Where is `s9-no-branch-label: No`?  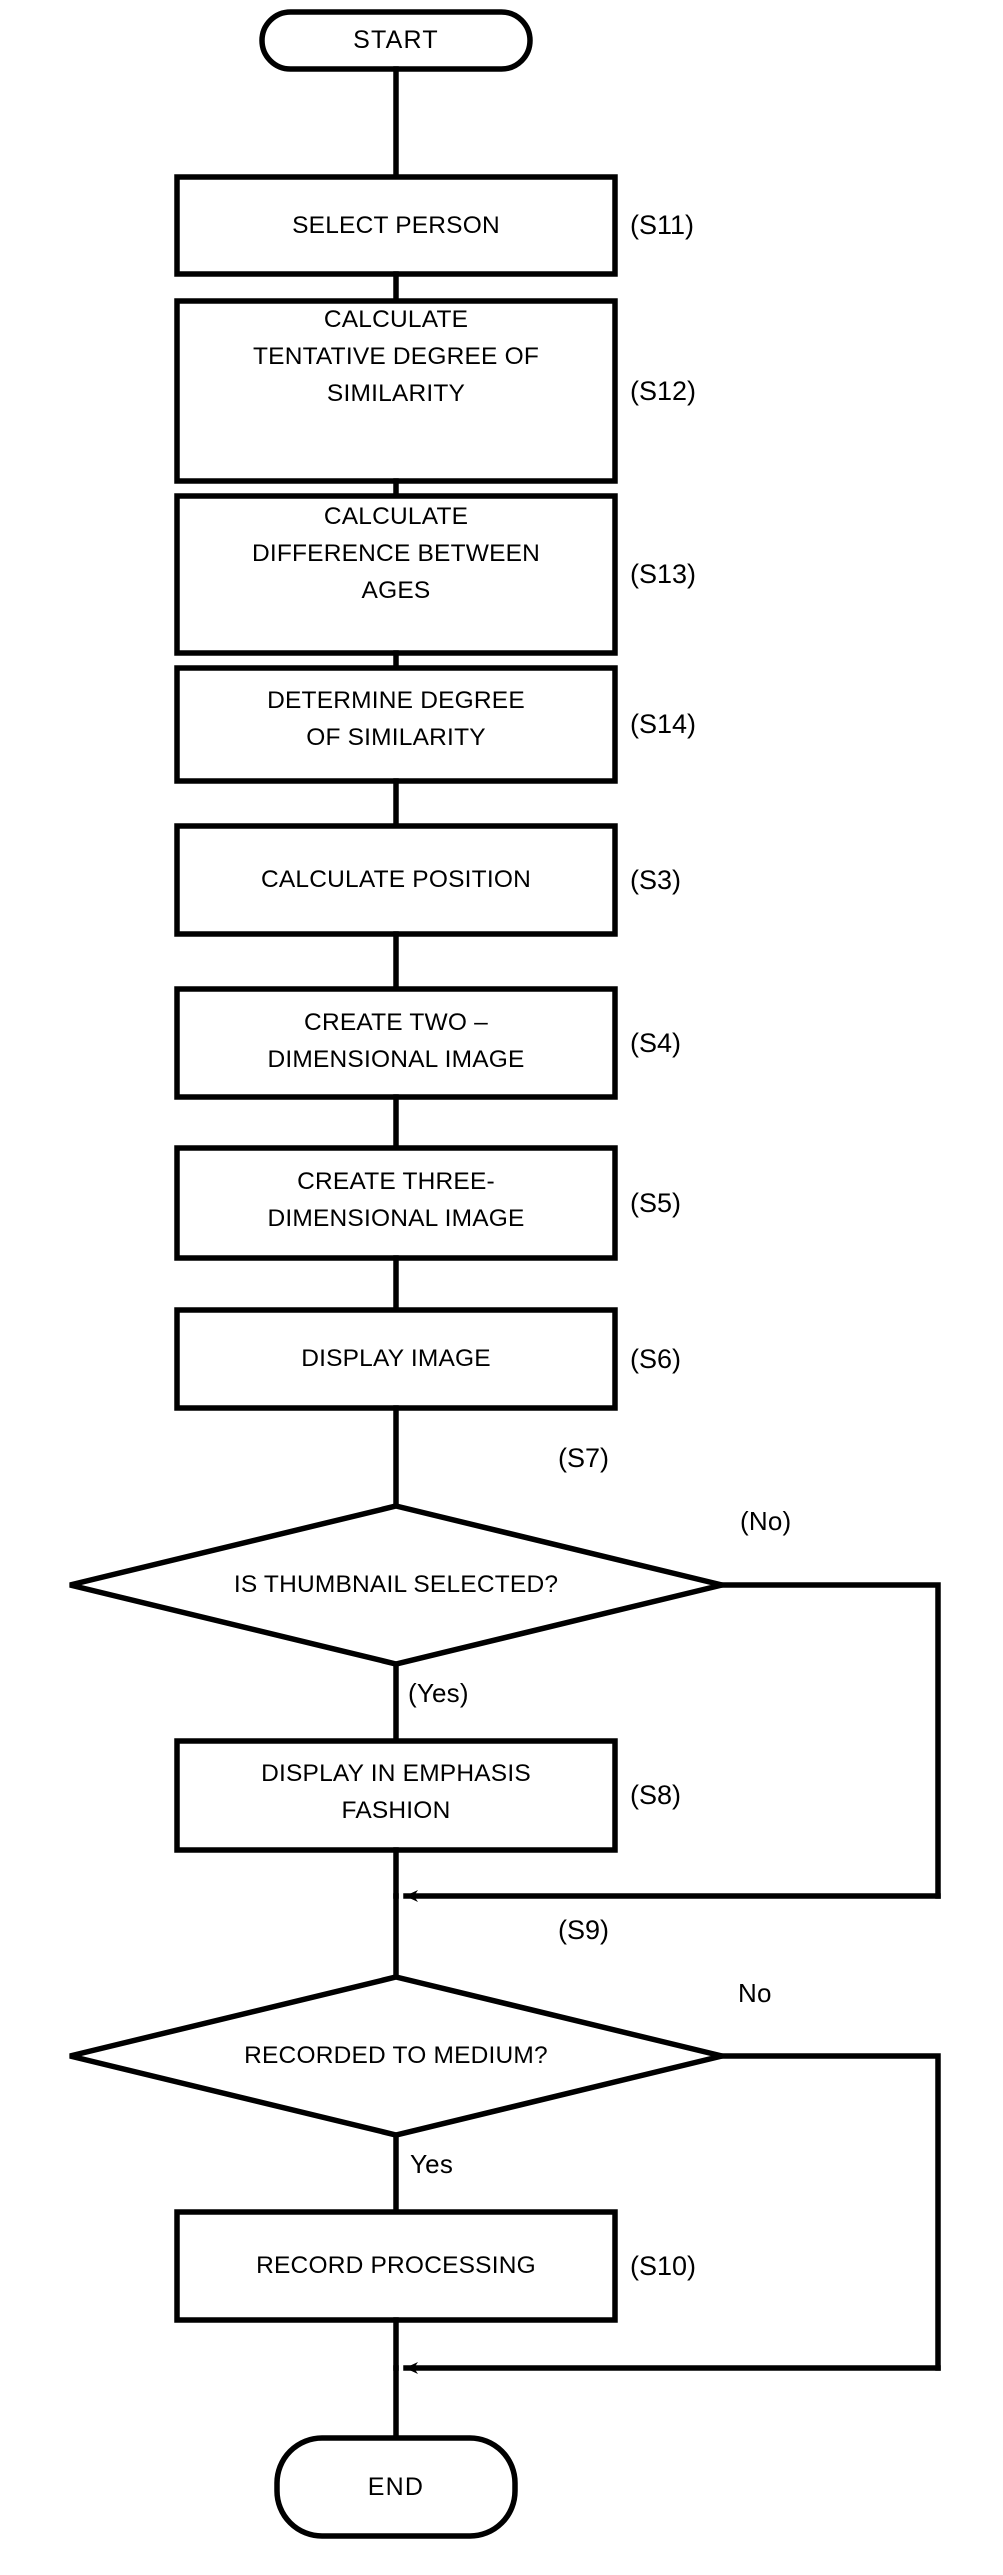
s9-no-branch-label: No is located at coordinates (755, 1993).